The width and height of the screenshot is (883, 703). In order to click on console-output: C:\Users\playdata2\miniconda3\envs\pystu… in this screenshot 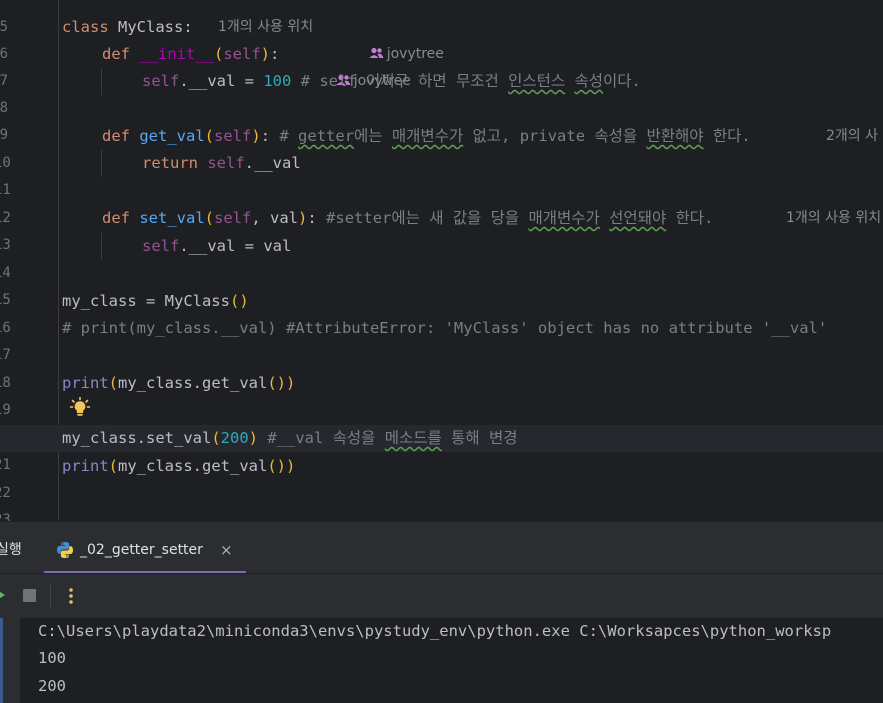, I will do `click(441, 660)`.